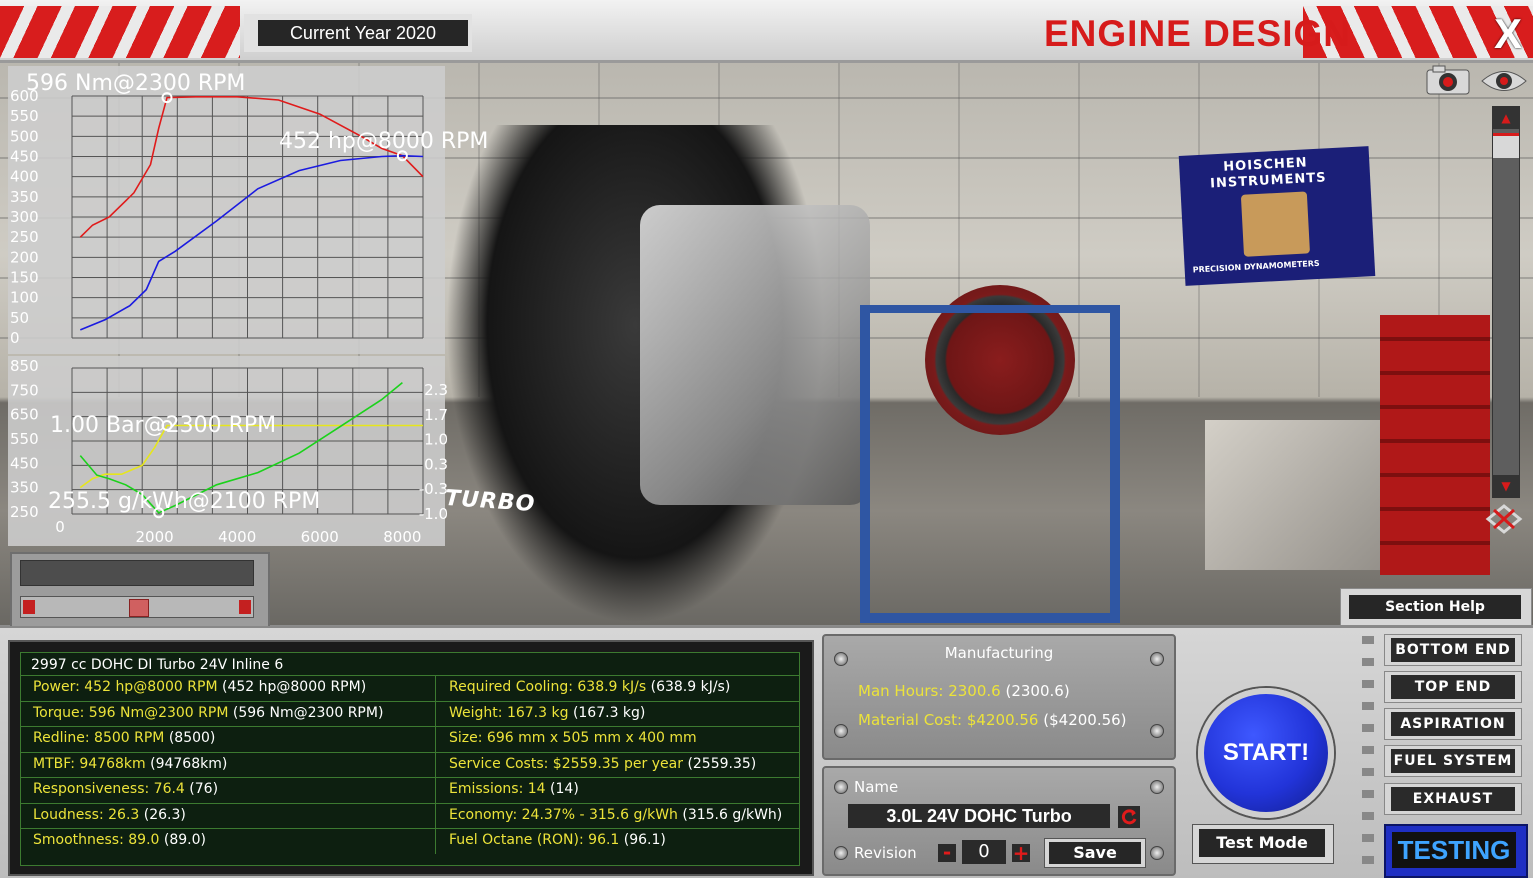 This screenshot has height=878, width=1533. Describe the element at coordinates (644, 840) in the screenshot. I see `stat-extra: (96.1)` at that location.